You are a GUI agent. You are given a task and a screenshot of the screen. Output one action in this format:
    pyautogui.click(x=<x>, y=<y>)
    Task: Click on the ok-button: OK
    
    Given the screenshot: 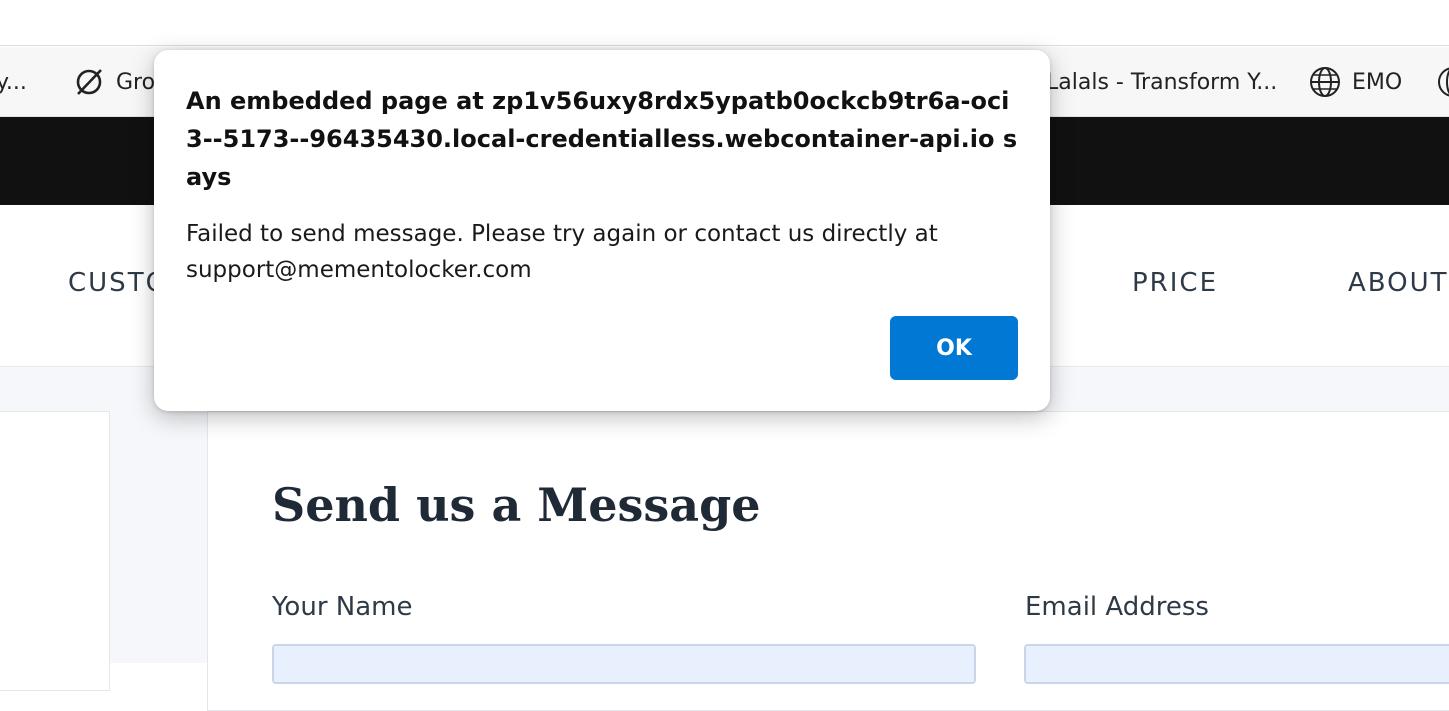 What is the action you would take?
    pyautogui.click(x=954, y=348)
    